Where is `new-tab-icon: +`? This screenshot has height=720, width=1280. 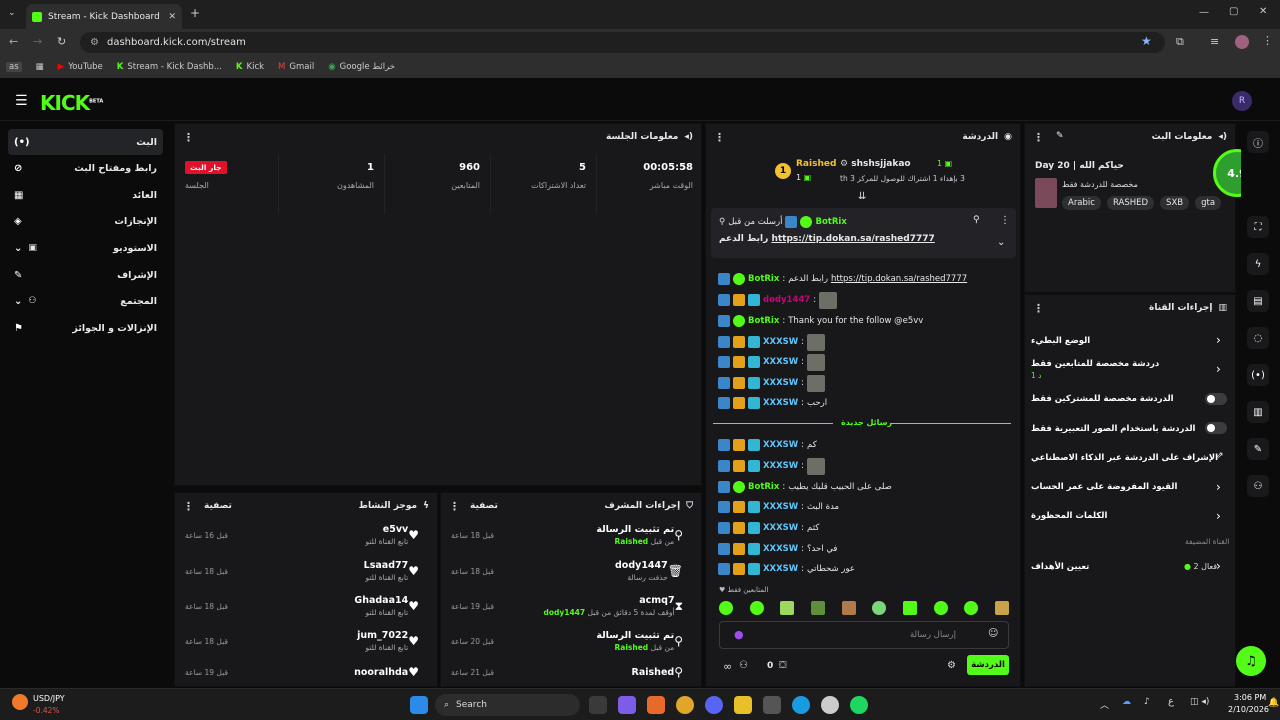 new-tab-icon: + is located at coordinates (195, 13).